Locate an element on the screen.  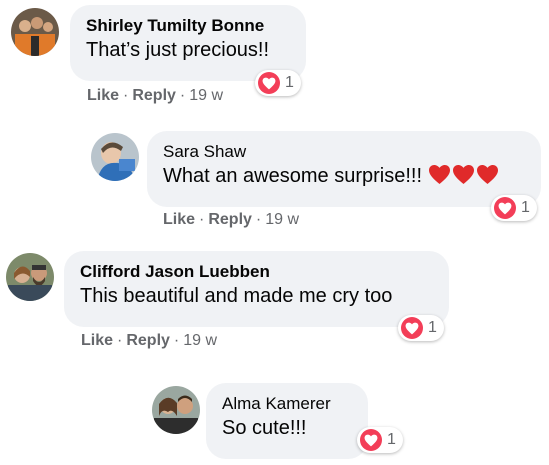
comment-bubble: Sara Shaw What an awesome surprise!!! is located at coordinates (344, 169).